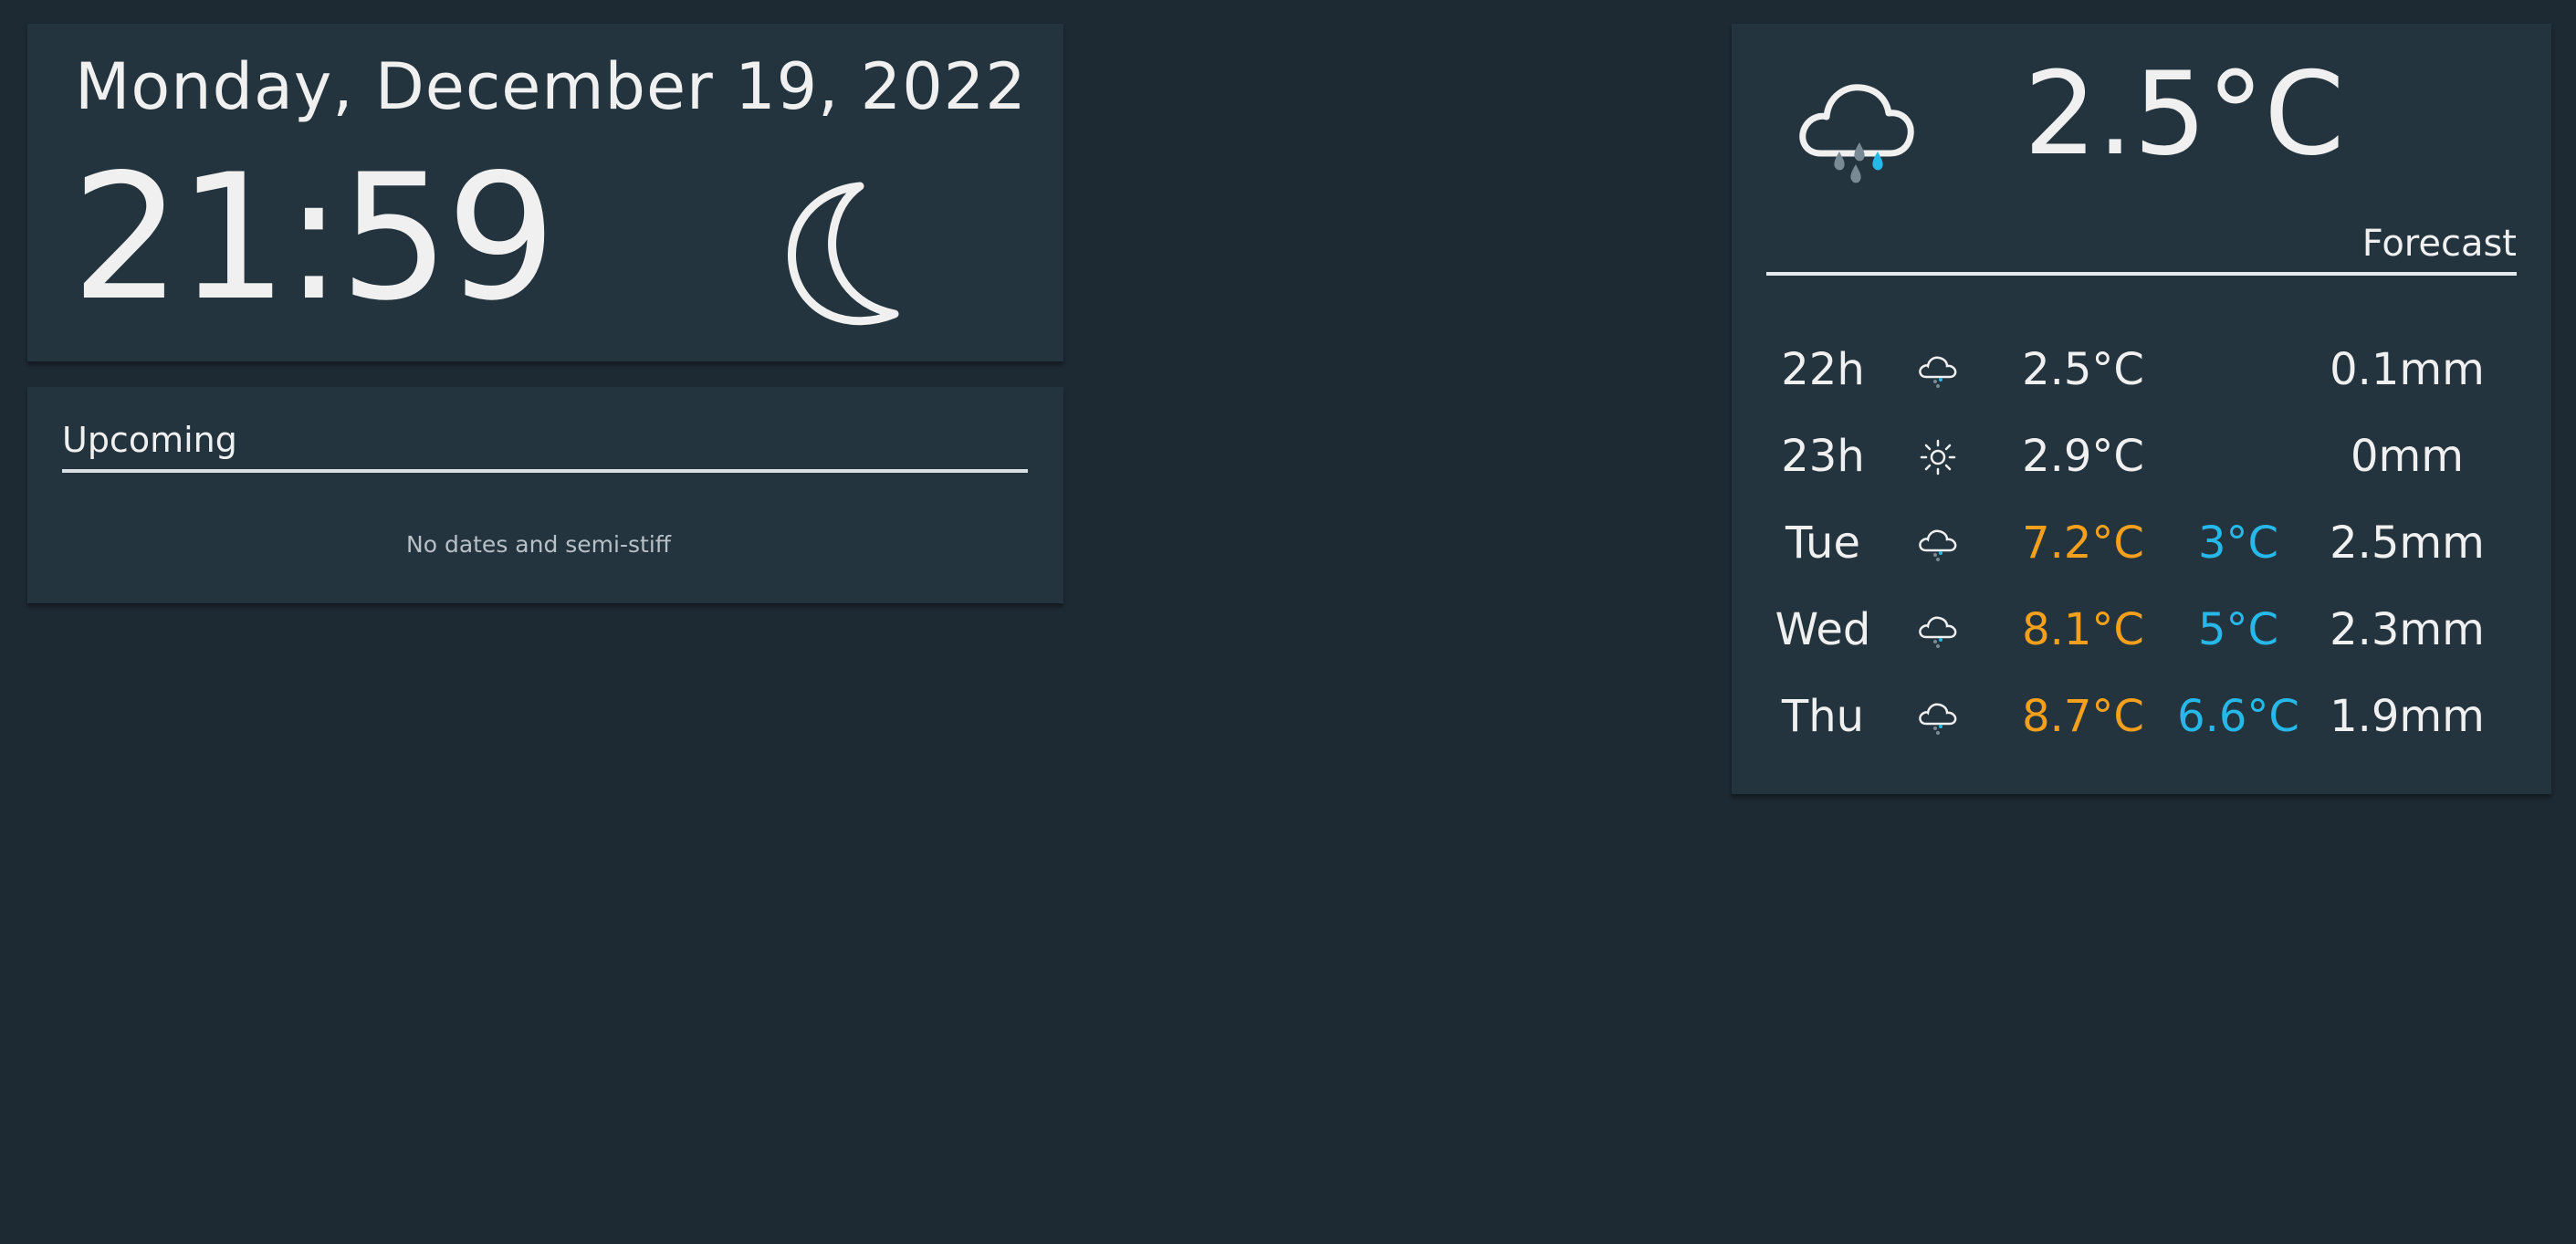 The height and width of the screenshot is (1244, 2576). Describe the element at coordinates (1823, 716) in the screenshot. I see `forecast-day: Thu` at that location.